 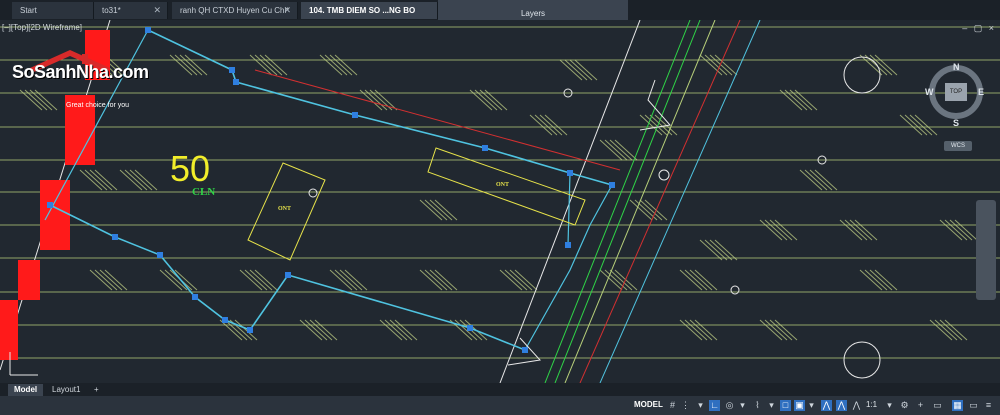 I want to click on add-layout-button: +, so click(x=96, y=390).